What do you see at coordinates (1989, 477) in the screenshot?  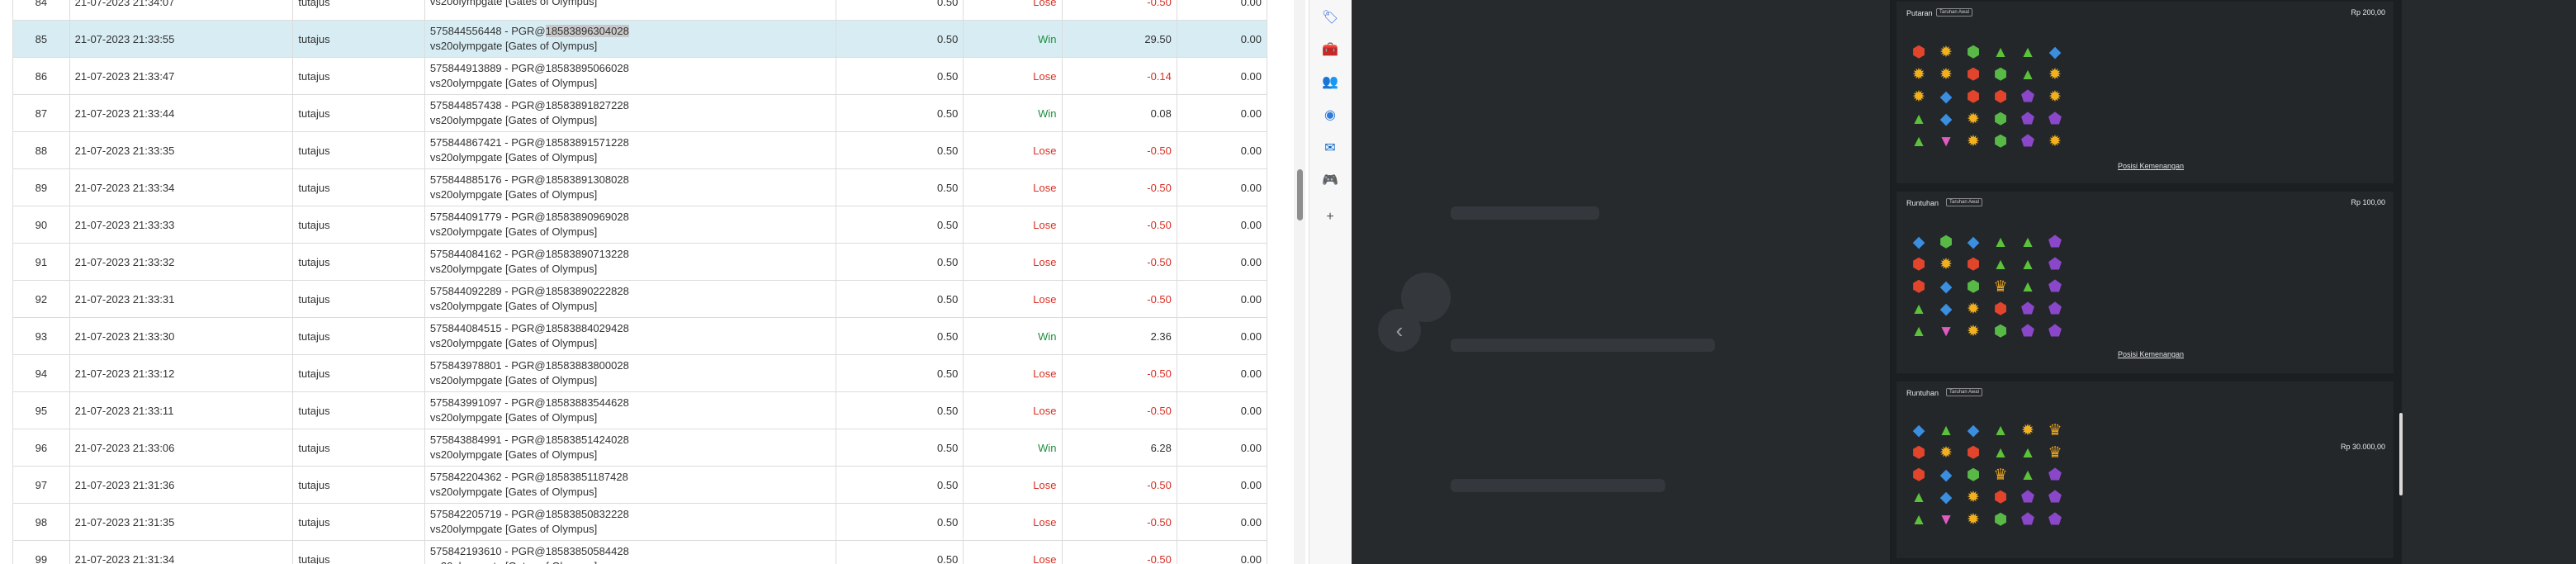 I see `symbol-grid: ◆ ▲ ◆ ▲ ✹ ♛ ⬢ ✹ ⬢ ▲ ▲ ♛ ⬢ ◆ ⬢ ♛ ▲ ⬟ ▲ ◆ ✹ ⬢ ⬟ ⬟ ▲ ▼ ✹ ⬢ ⬟ ⬟` at bounding box center [1989, 477].